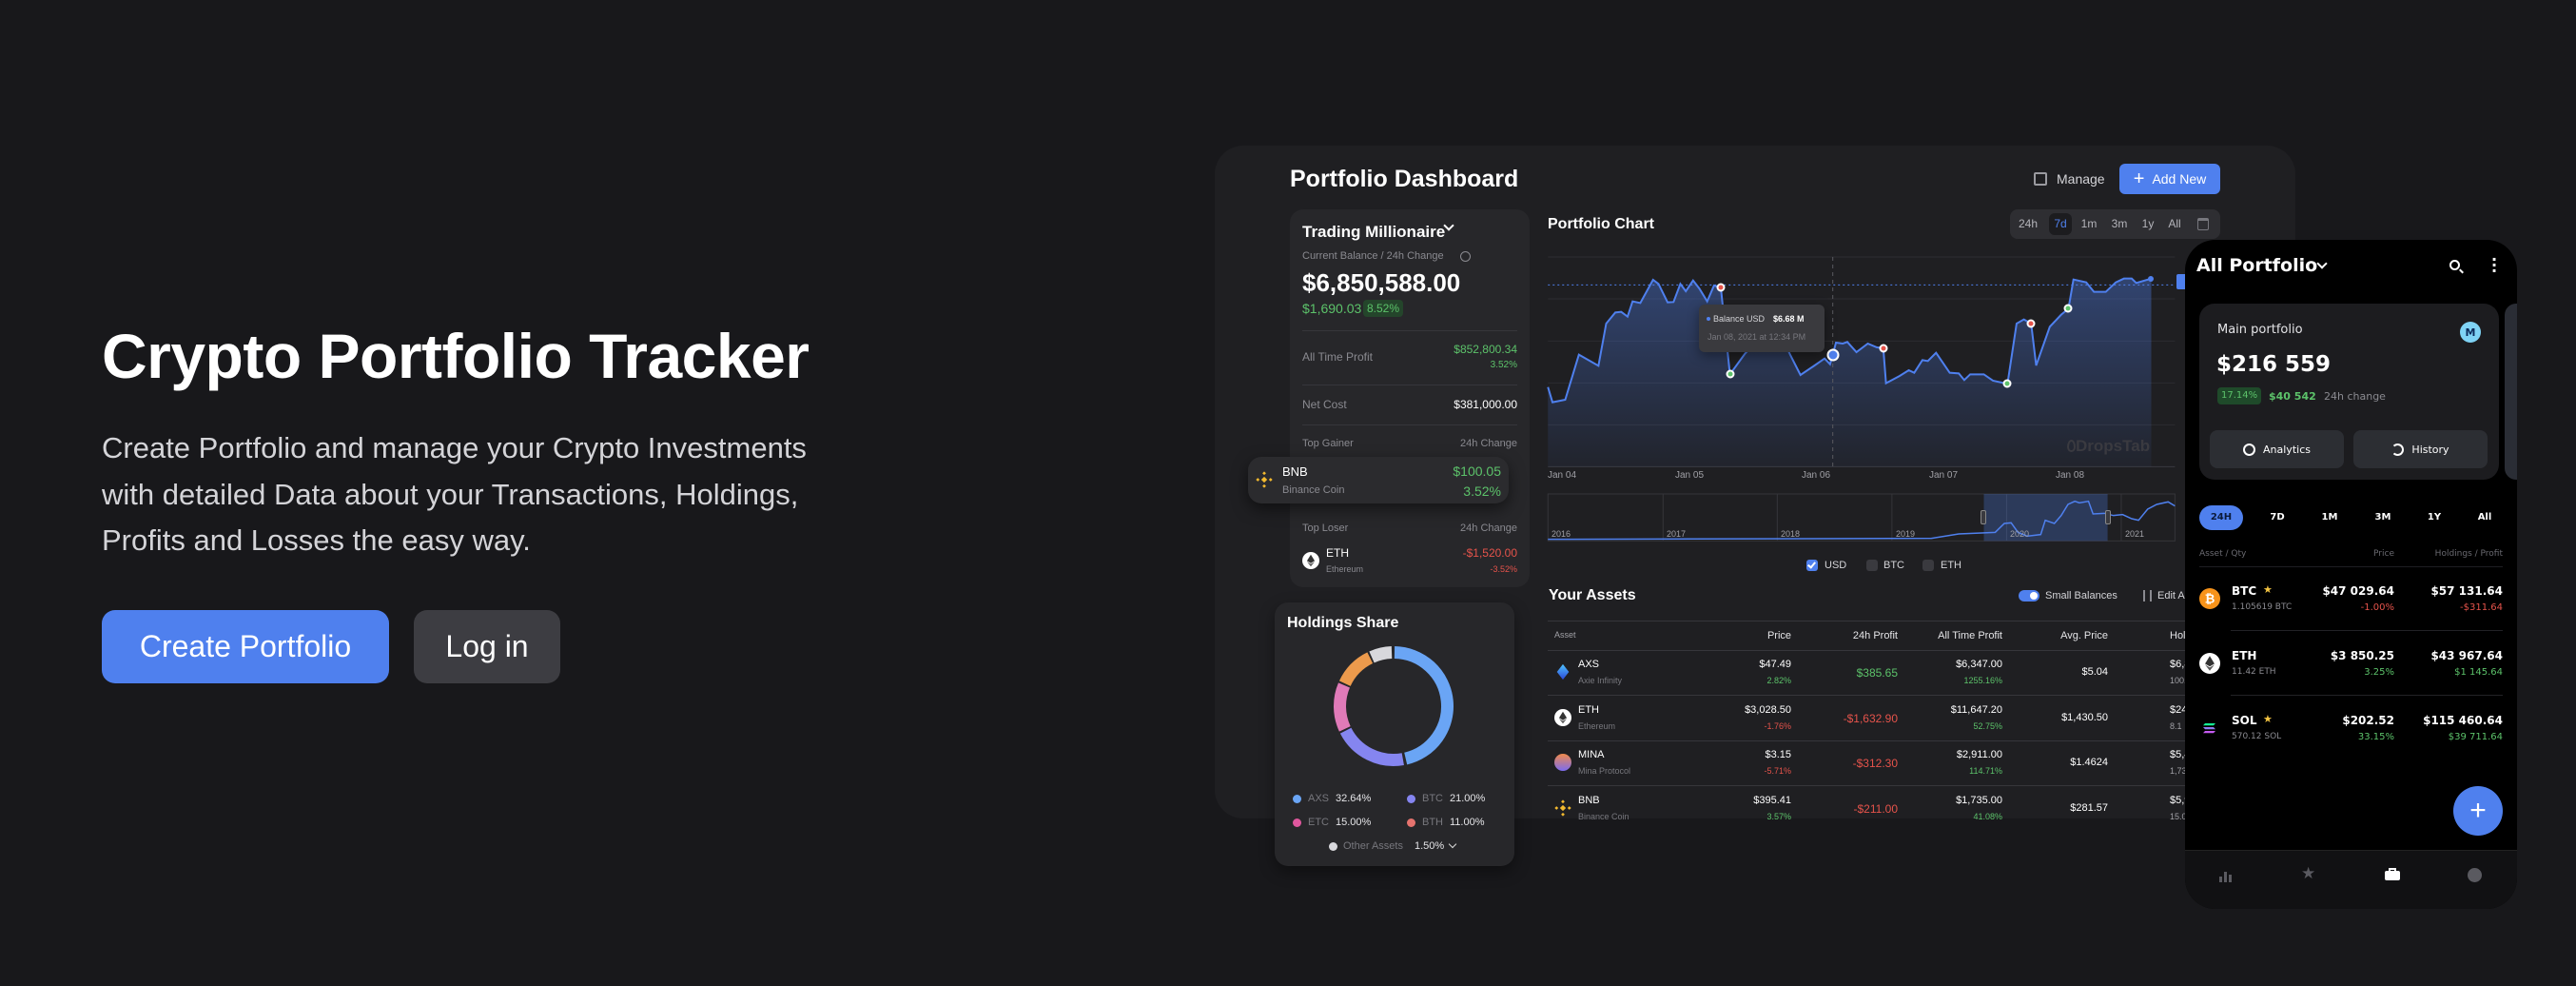  What do you see at coordinates (1562, 671) in the screenshot?
I see `axs-icon` at bounding box center [1562, 671].